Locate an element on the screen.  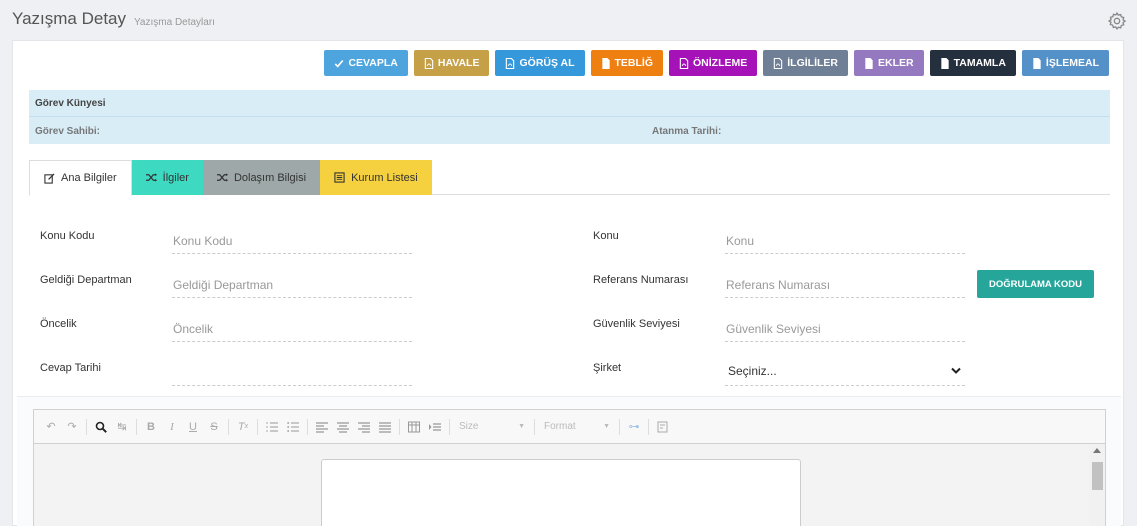
cevapla-label: CEVAPLA is located at coordinates (373, 63).